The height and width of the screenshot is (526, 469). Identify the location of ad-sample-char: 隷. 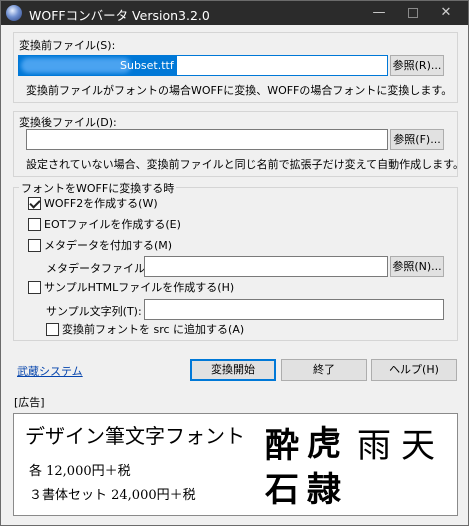
(324, 490).